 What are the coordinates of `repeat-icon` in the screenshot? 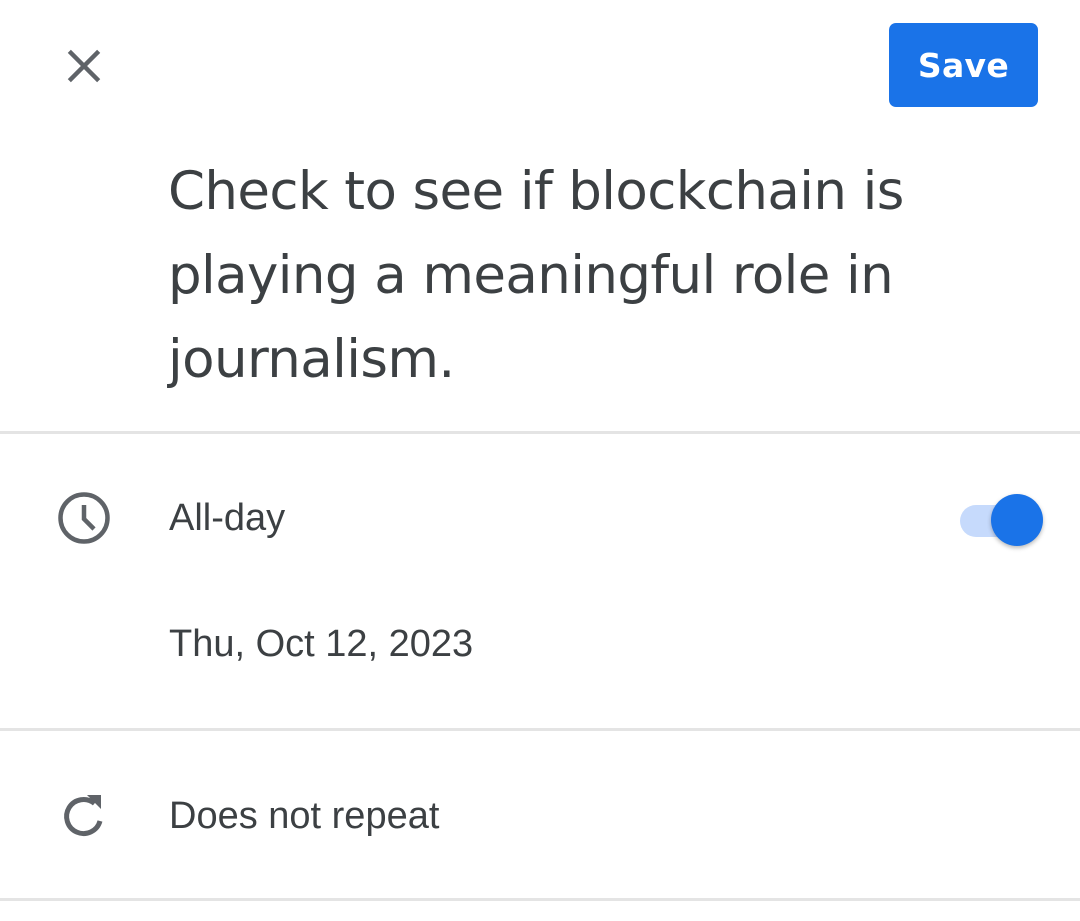 It's located at (84, 816).